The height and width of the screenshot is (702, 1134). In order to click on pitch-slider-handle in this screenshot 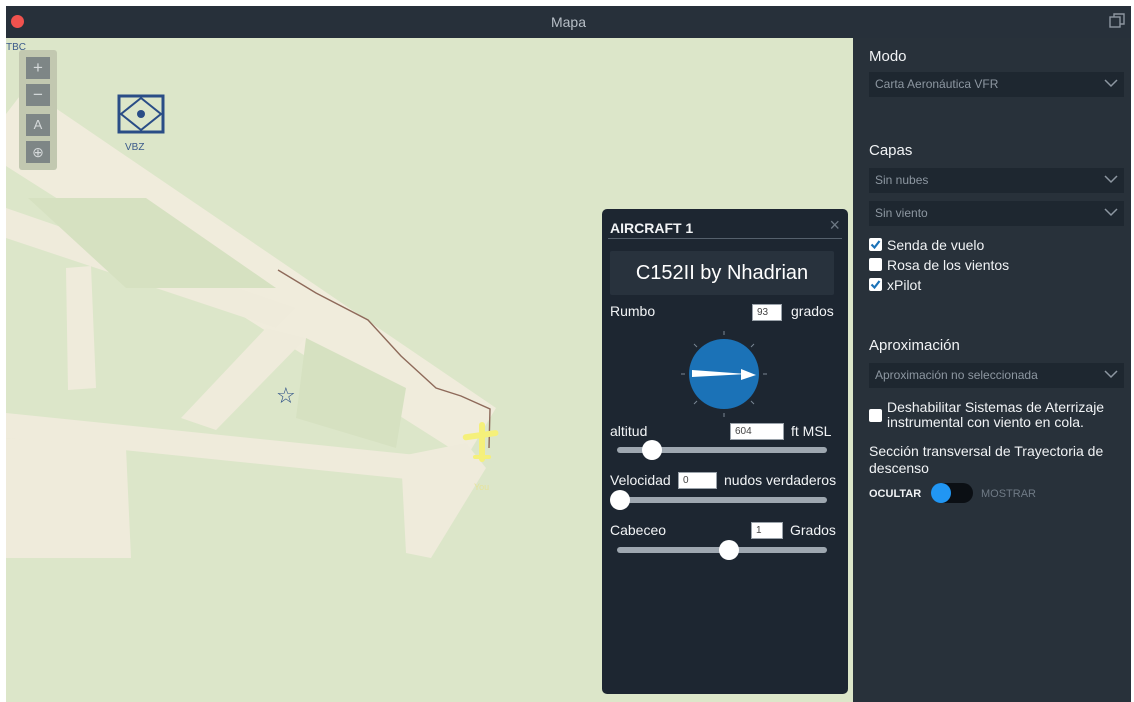, I will do `click(729, 550)`.